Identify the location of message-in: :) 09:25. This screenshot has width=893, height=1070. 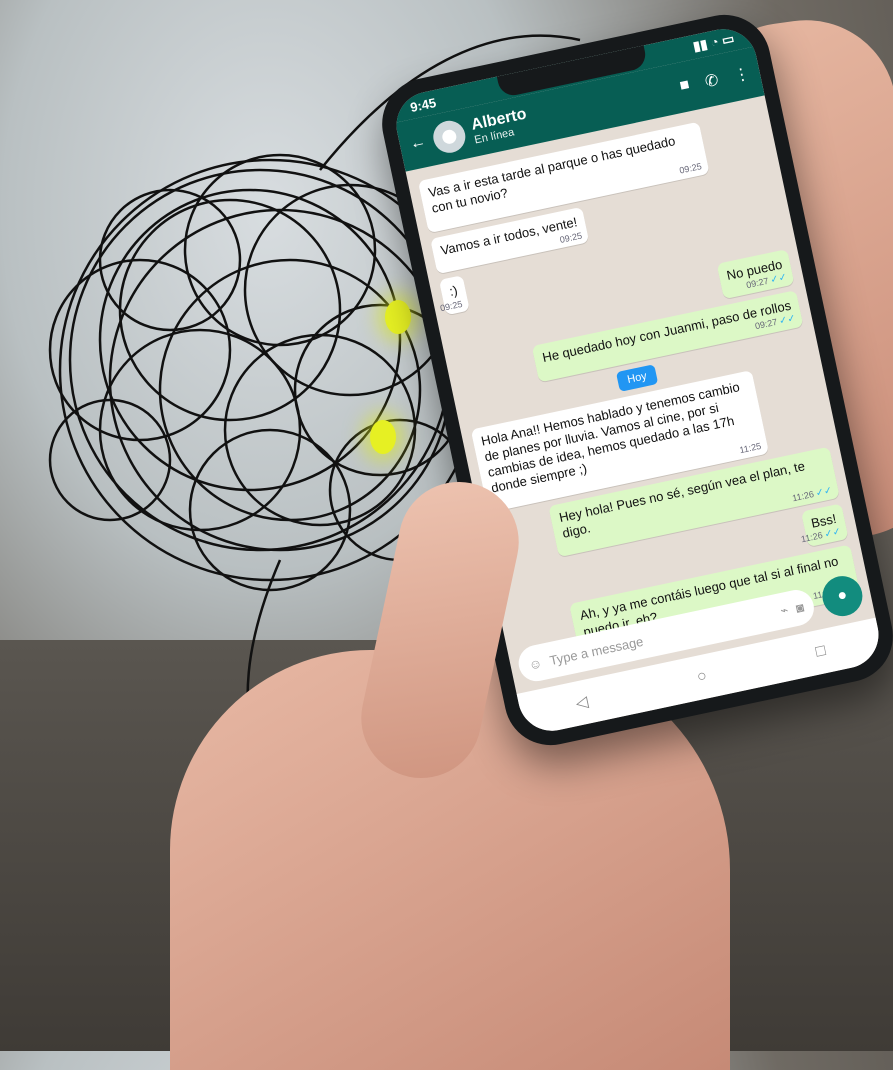
(454, 295).